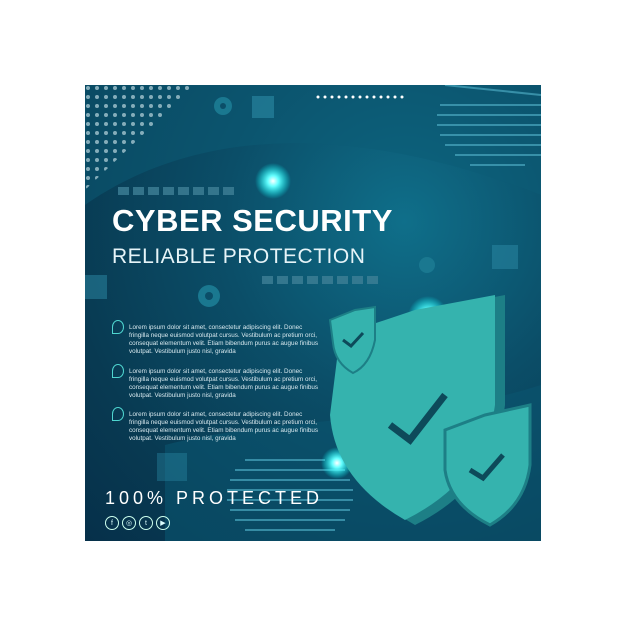 The image size is (626, 626). I want to click on tagline: 100% PROTECTED, so click(214, 498).